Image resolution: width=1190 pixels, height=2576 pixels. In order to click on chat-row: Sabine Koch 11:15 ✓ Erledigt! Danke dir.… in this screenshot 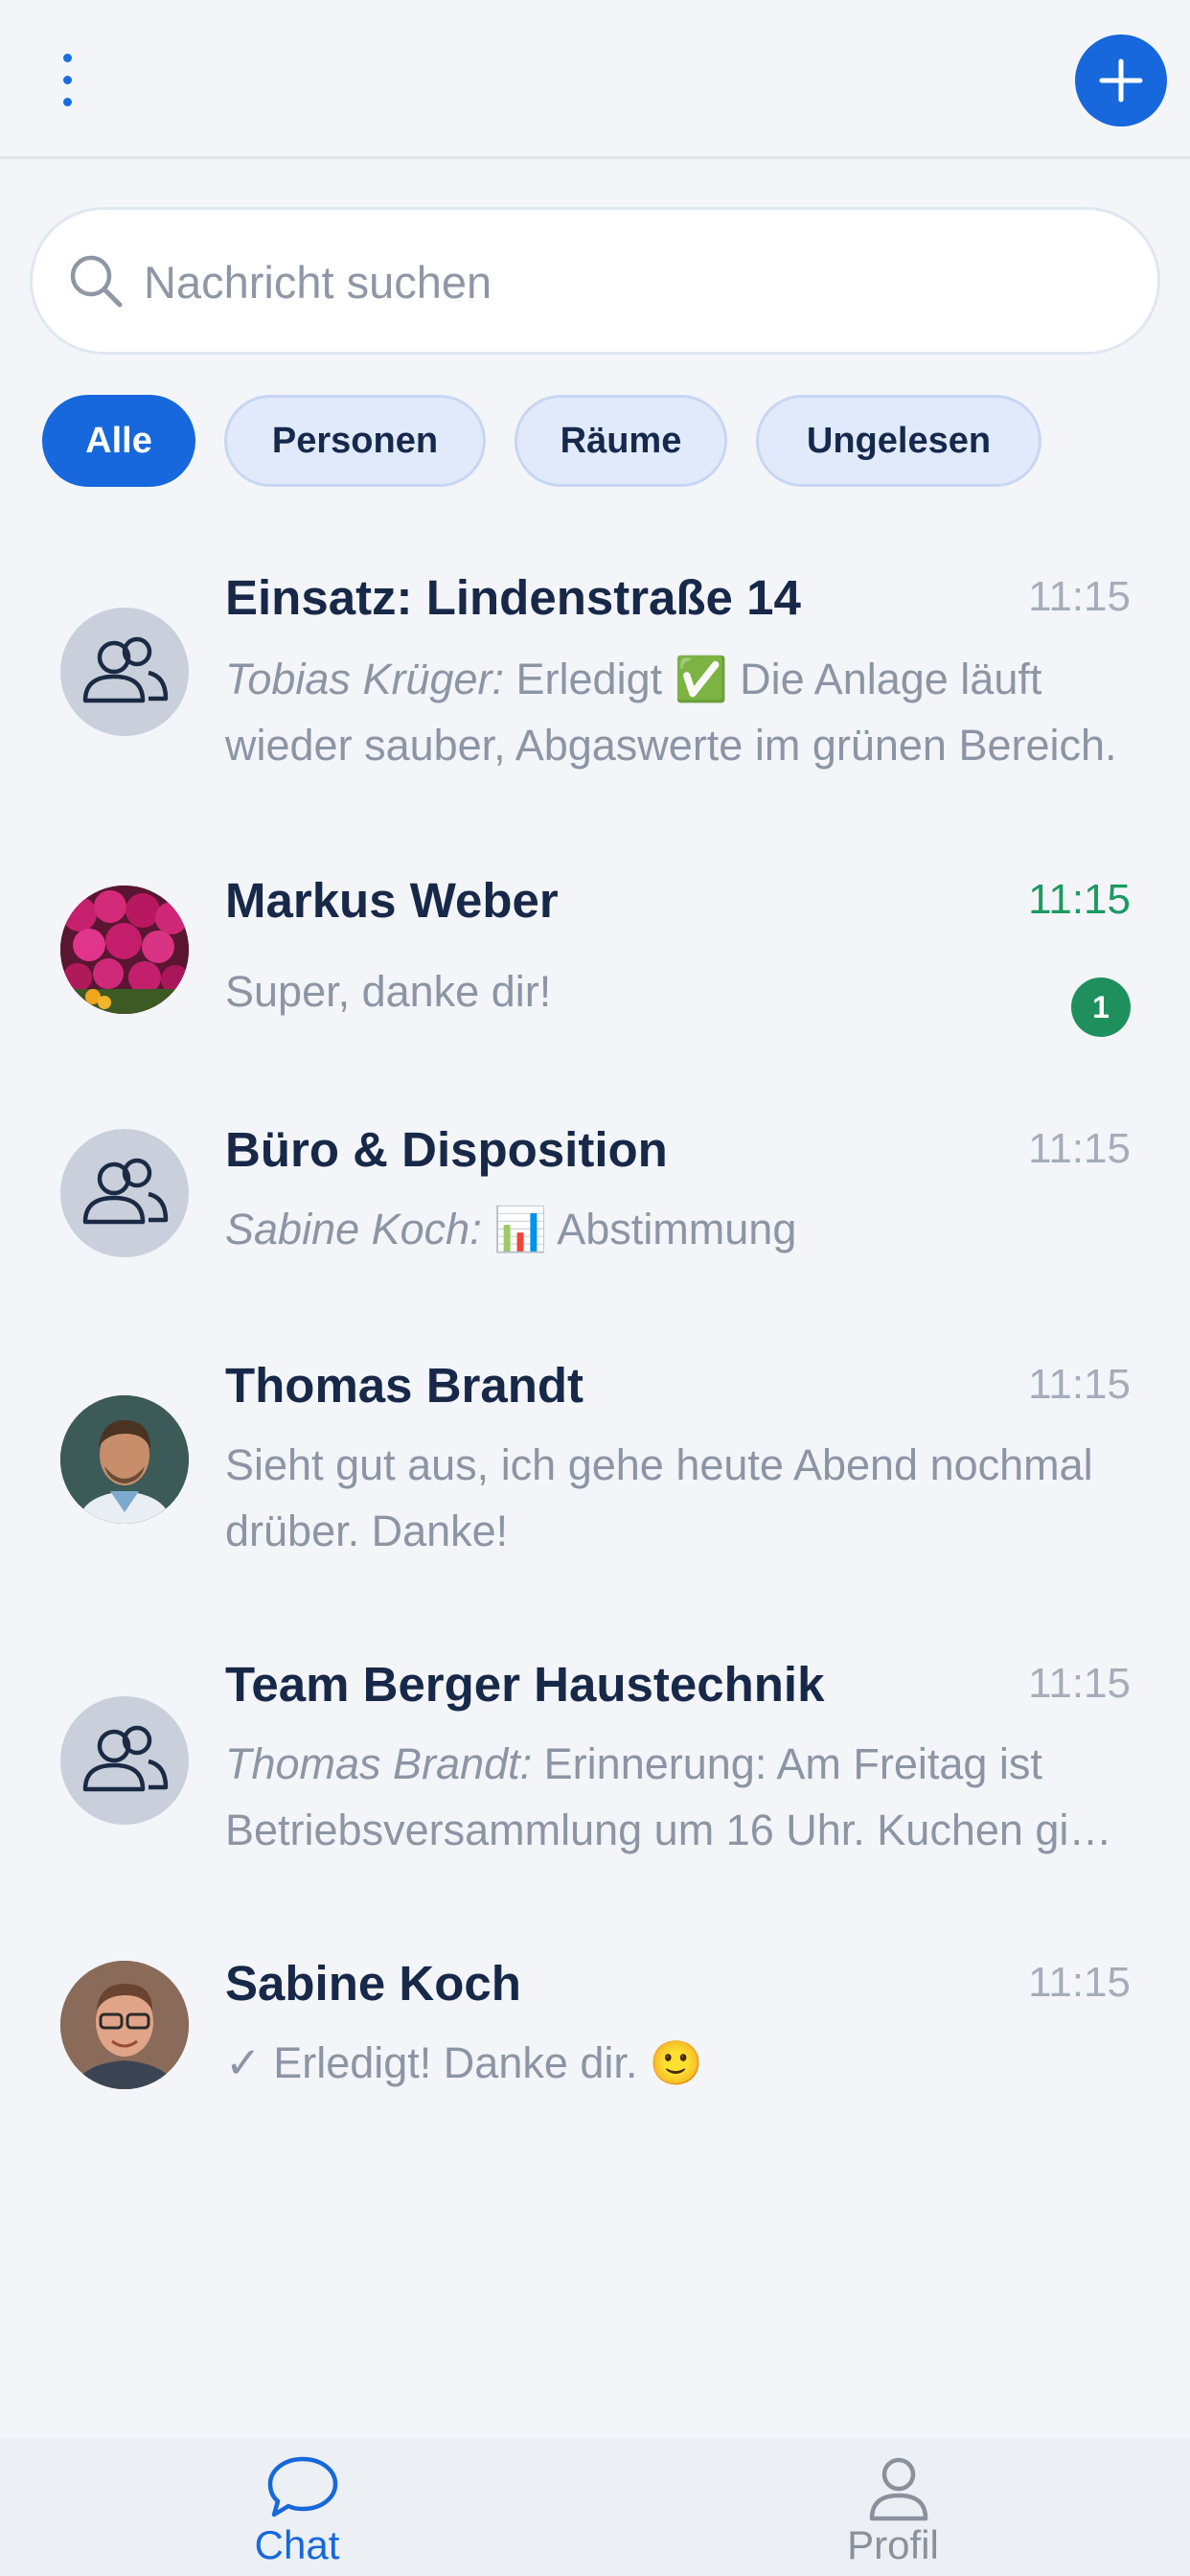, I will do `click(595, 2034)`.